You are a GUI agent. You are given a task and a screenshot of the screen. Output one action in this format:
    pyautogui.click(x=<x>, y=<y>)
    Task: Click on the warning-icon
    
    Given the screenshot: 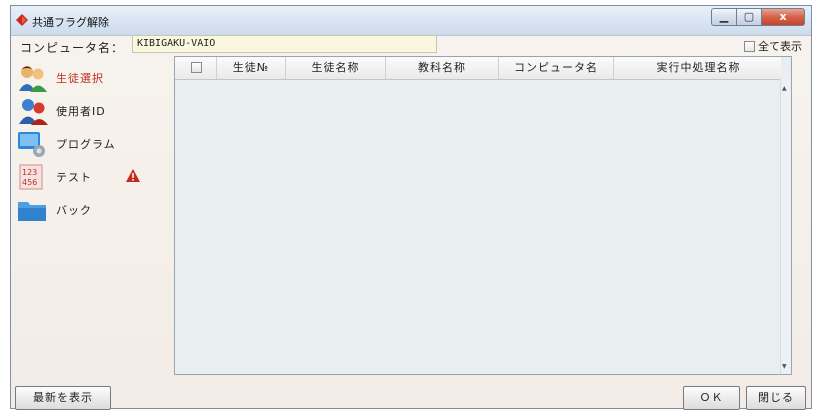 What is the action you would take?
    pyautogui.click(x=133, y=175)
    